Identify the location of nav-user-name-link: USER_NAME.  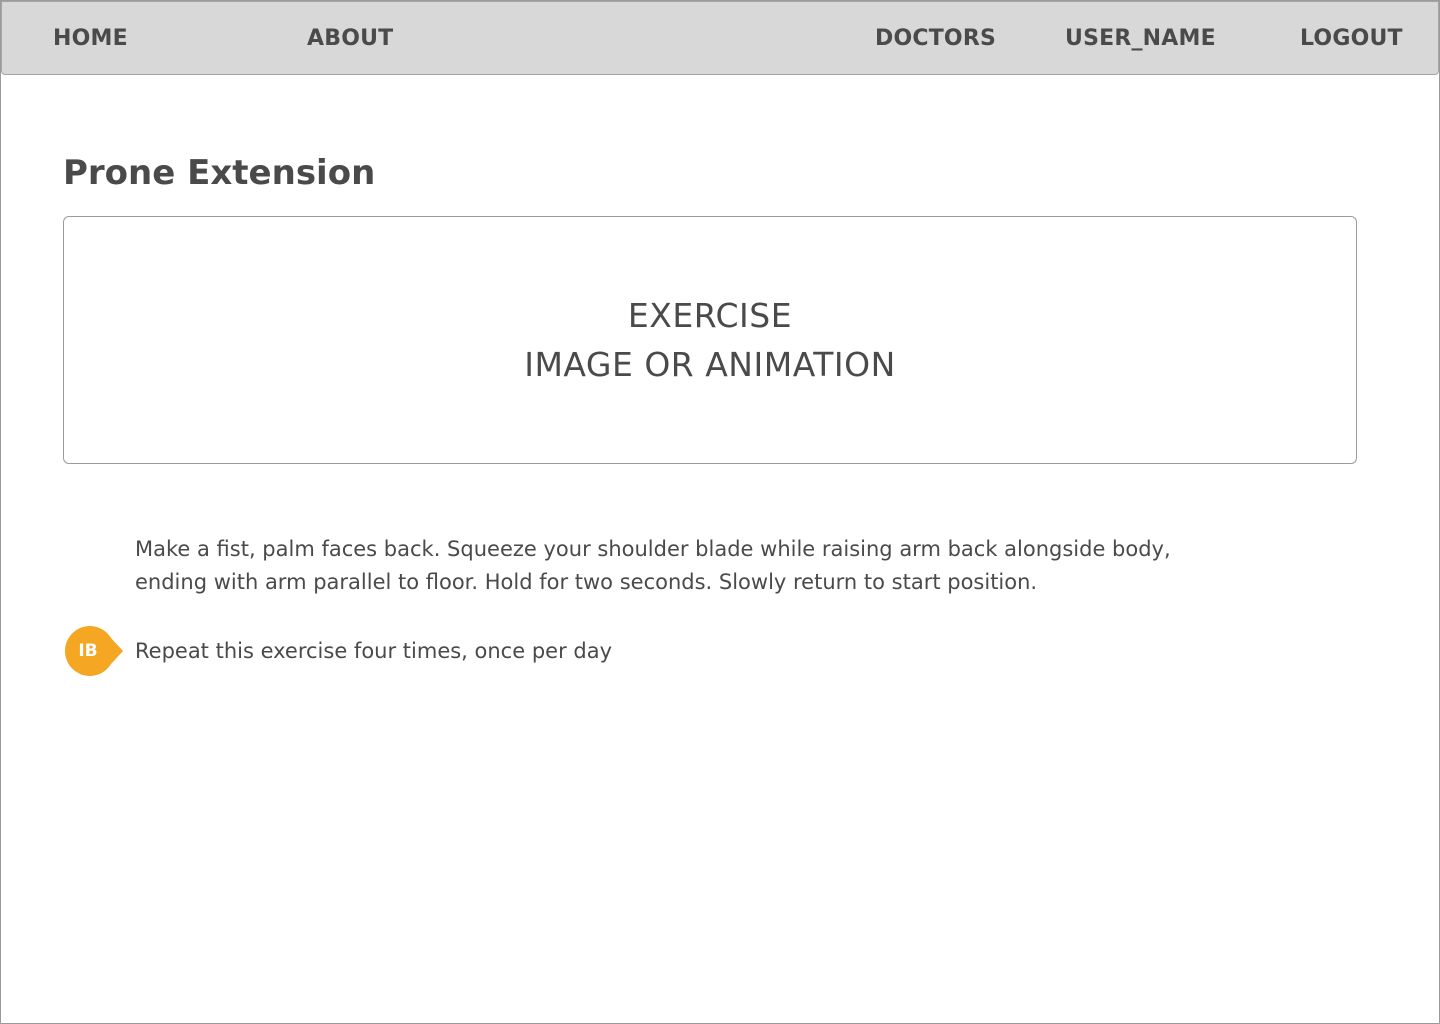
(1140, 39).